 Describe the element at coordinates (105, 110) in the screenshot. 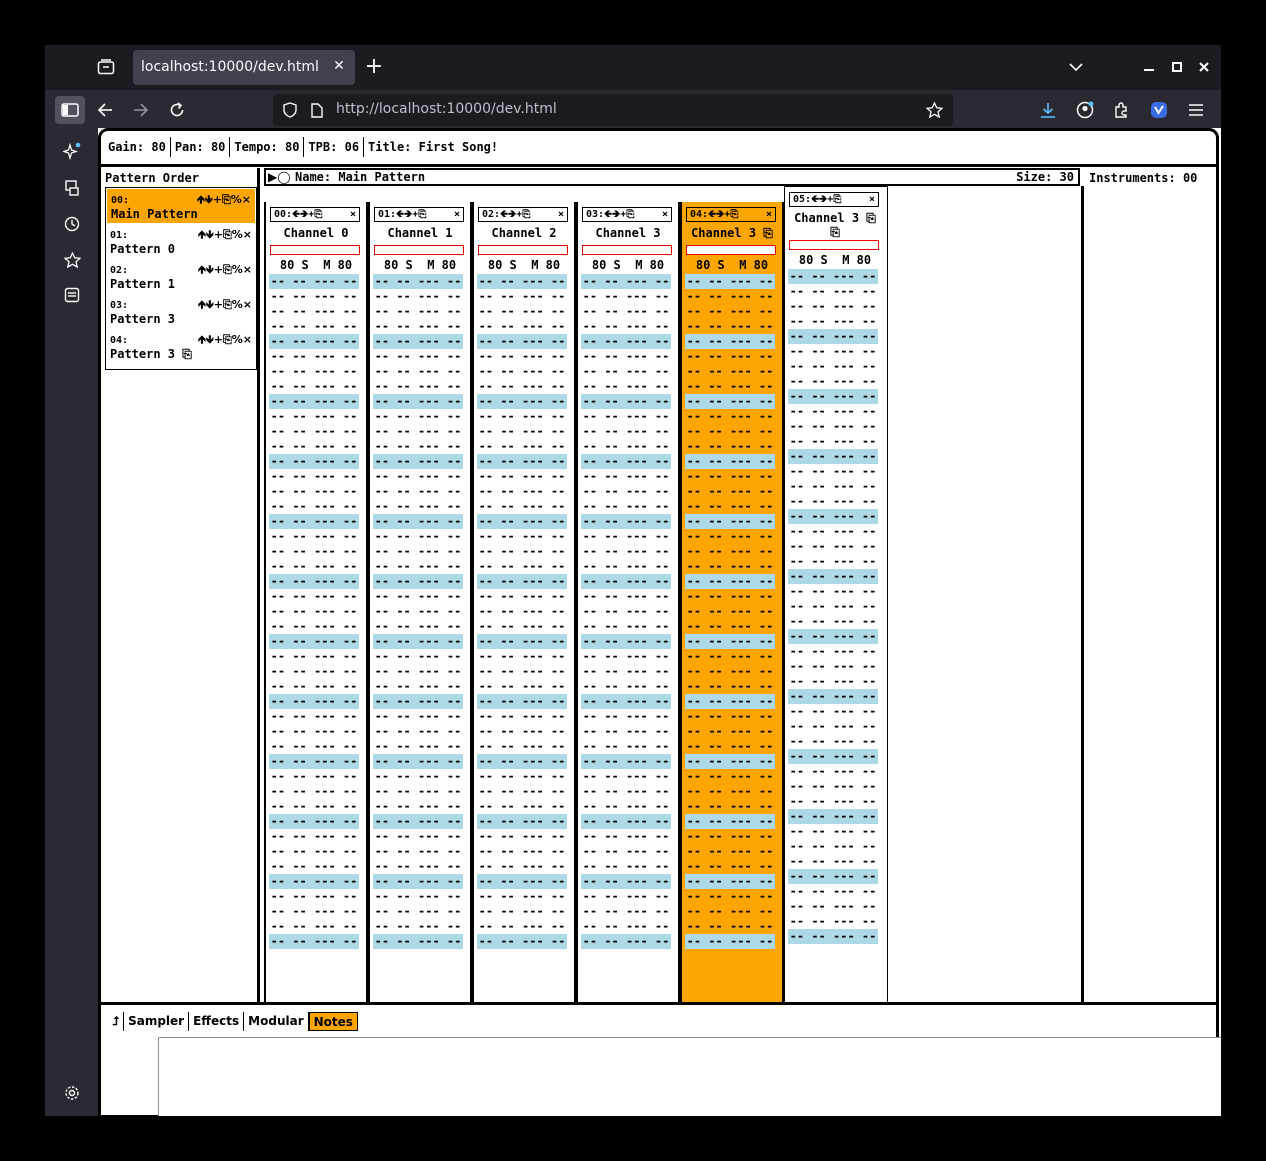

I see `back-icon` at that location.